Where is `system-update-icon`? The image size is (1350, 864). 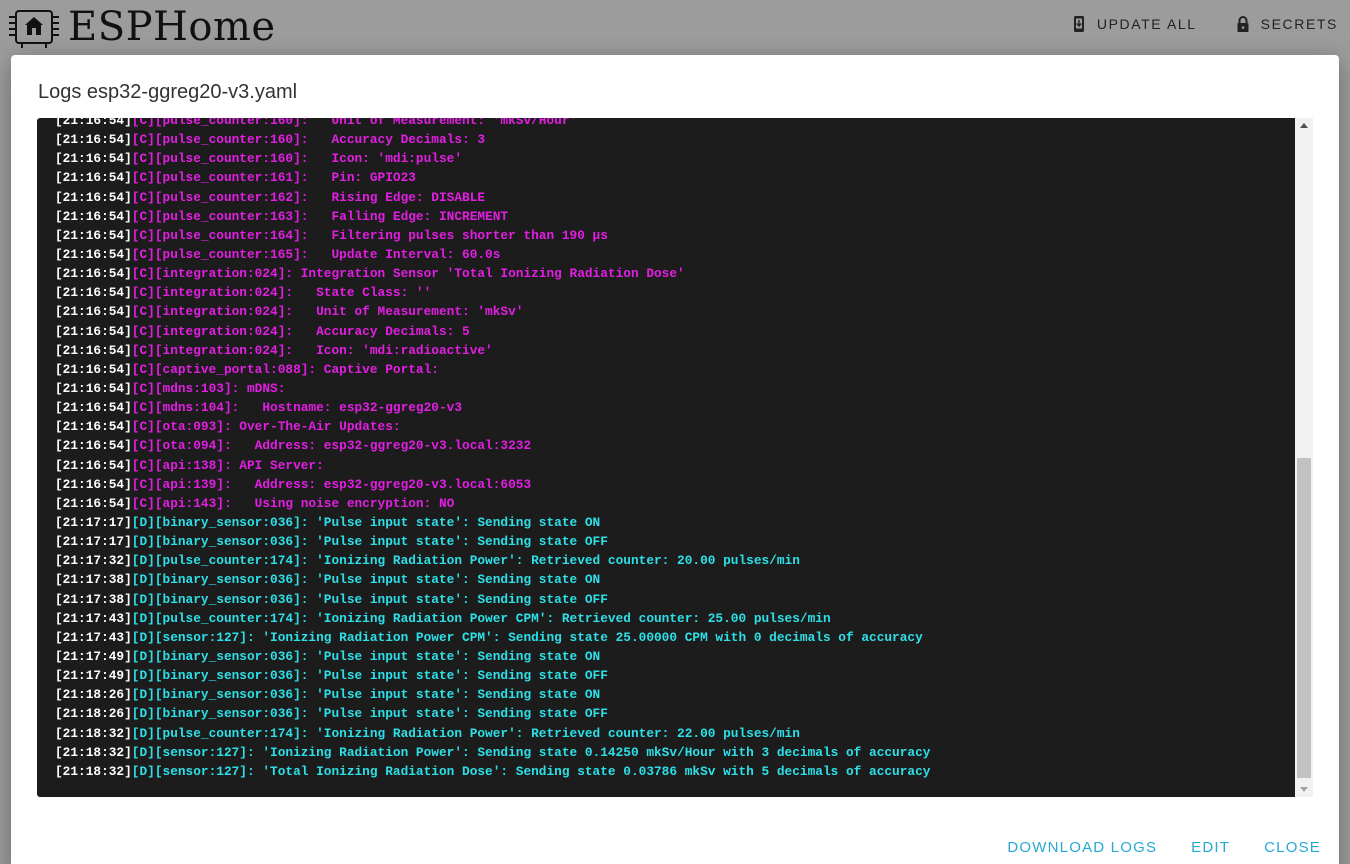 system-update-icon is located at coordinates (1078, 24).